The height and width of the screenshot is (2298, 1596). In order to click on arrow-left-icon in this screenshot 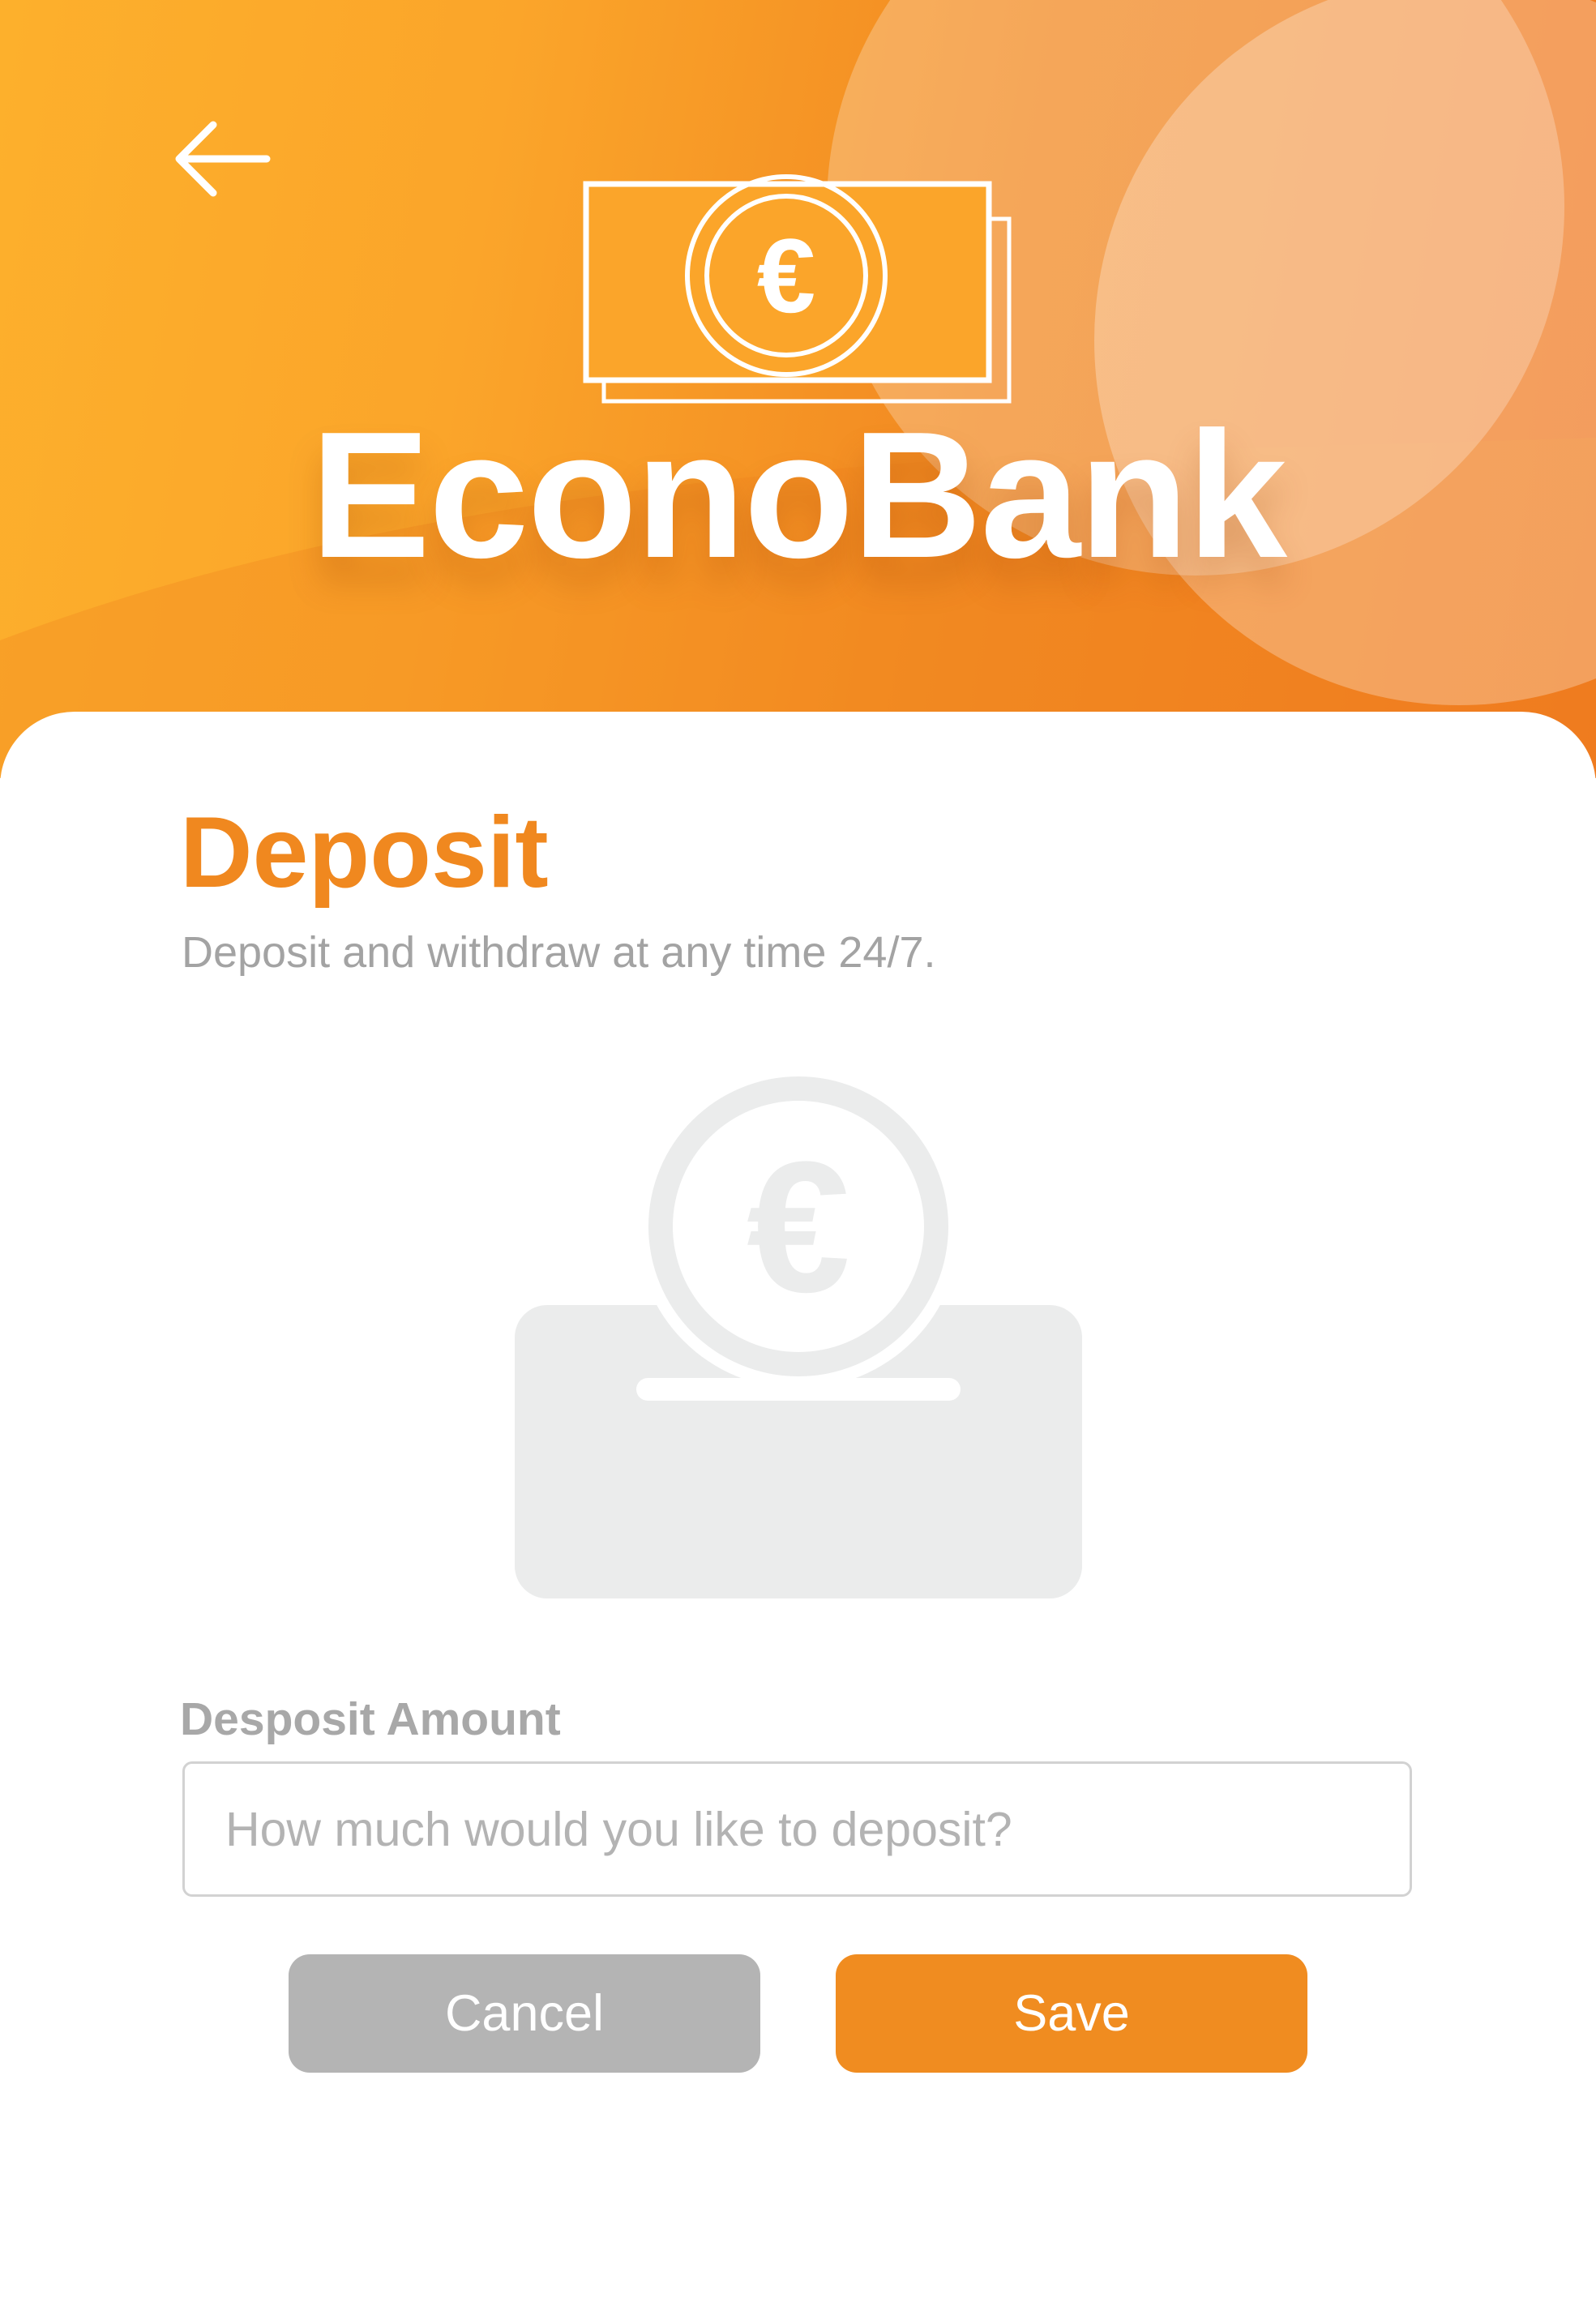, I will do `click(223, 159)`.